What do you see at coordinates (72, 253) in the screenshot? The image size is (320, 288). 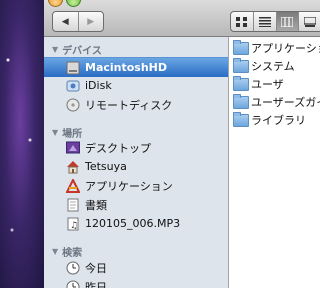 I see `section-label: 検索` at bounding box center [72, 253].